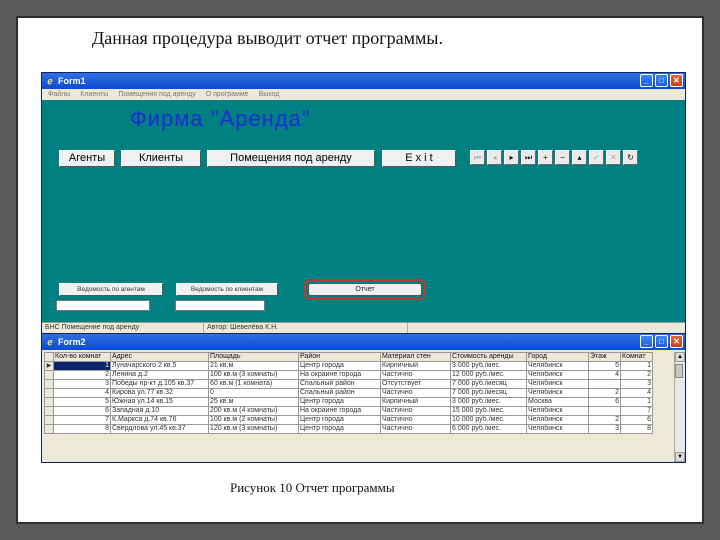  What do you see at coordinates (111, 289) in the screenshot?
I see `agents-report-button: Ведомость по агентам` at bounding box center [111, 289].